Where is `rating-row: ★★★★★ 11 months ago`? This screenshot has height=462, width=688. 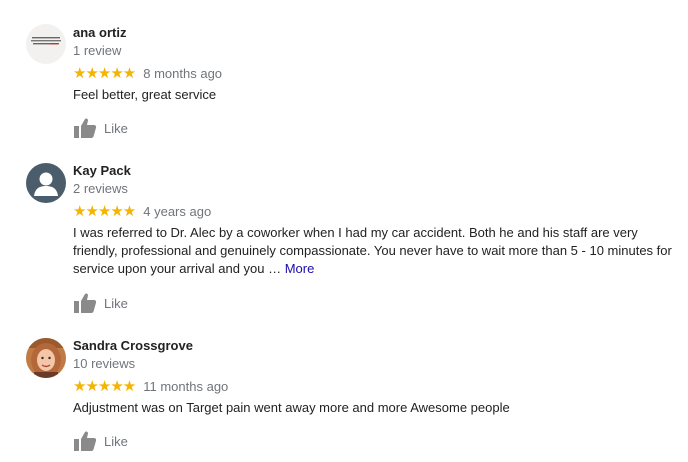
rating-row: ★★★★★ 11 months ago is located at coordinates (375, 387).